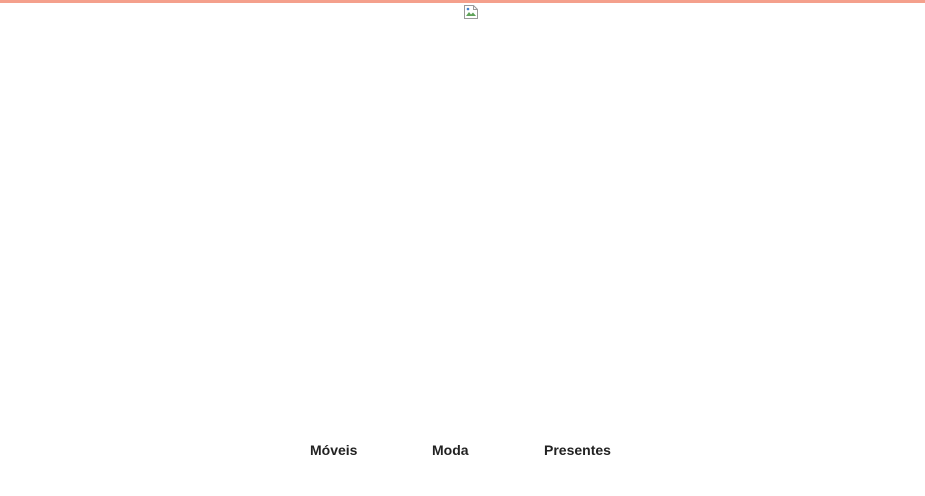 Image resolution: width=925 pixels, height=496 pixels. Describe the element at coordinates (471, 12) in the screenshot. I see `broken-image-icon` at that location.